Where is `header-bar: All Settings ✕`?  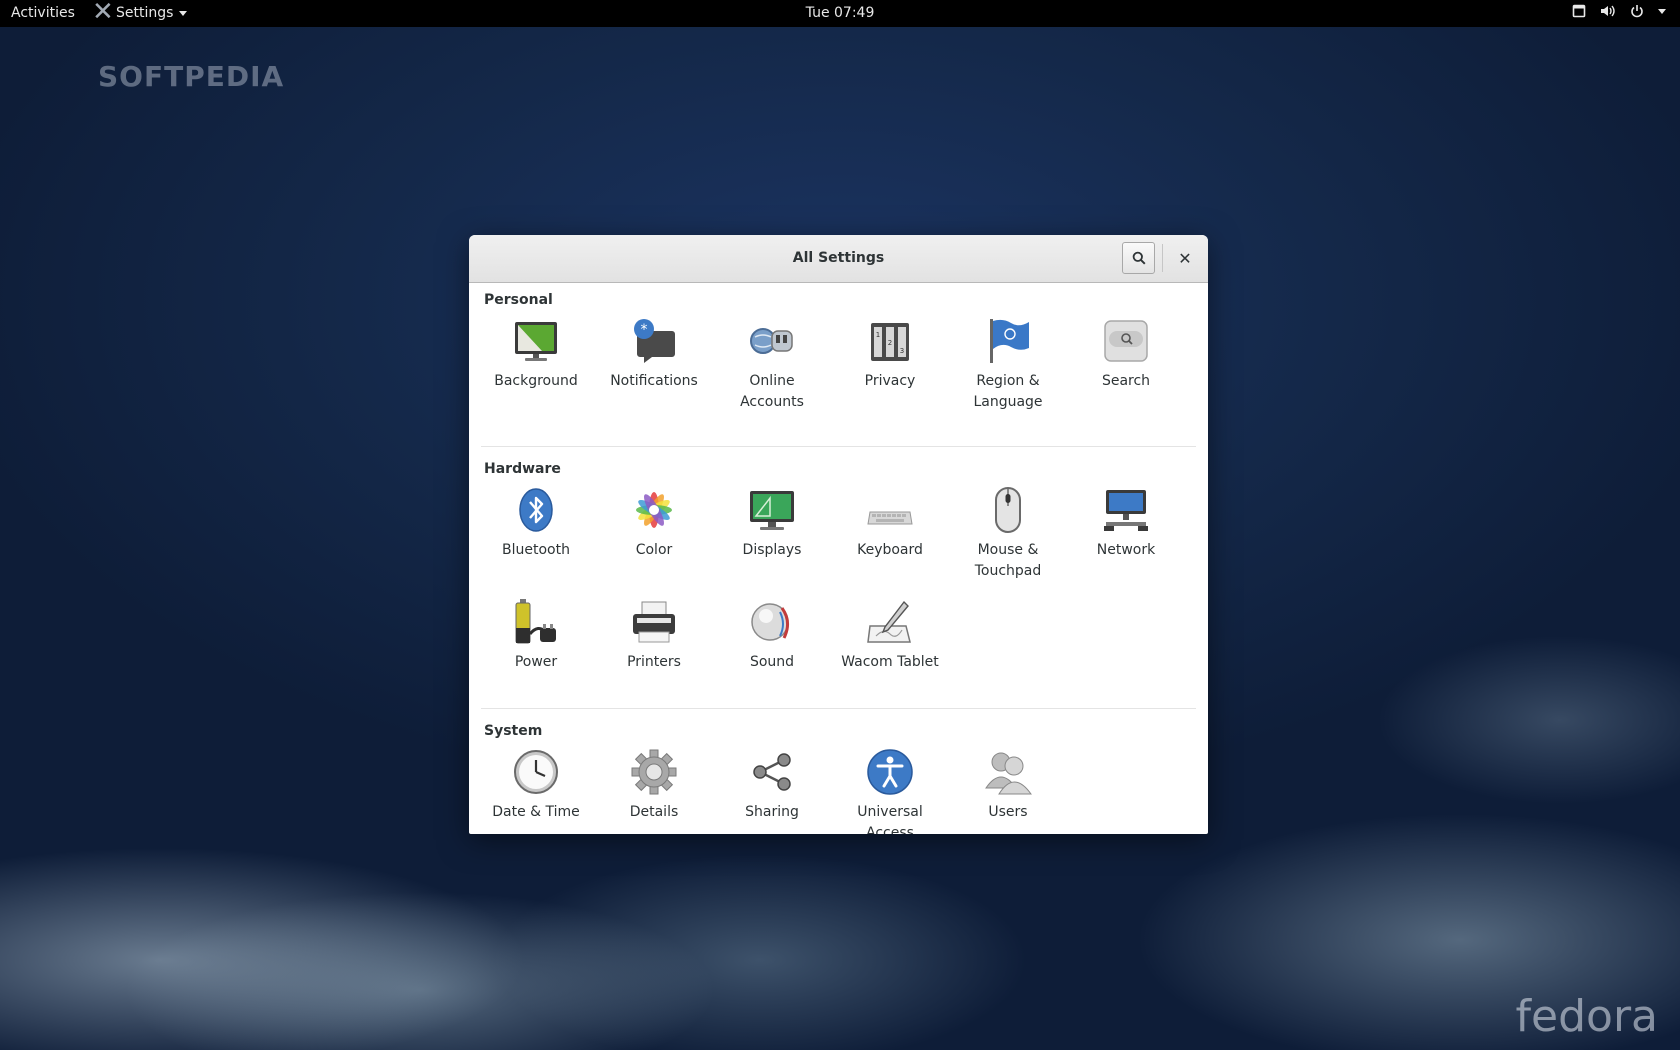
header-bar: All Settings ✕ is located at coordinates (838, 259).